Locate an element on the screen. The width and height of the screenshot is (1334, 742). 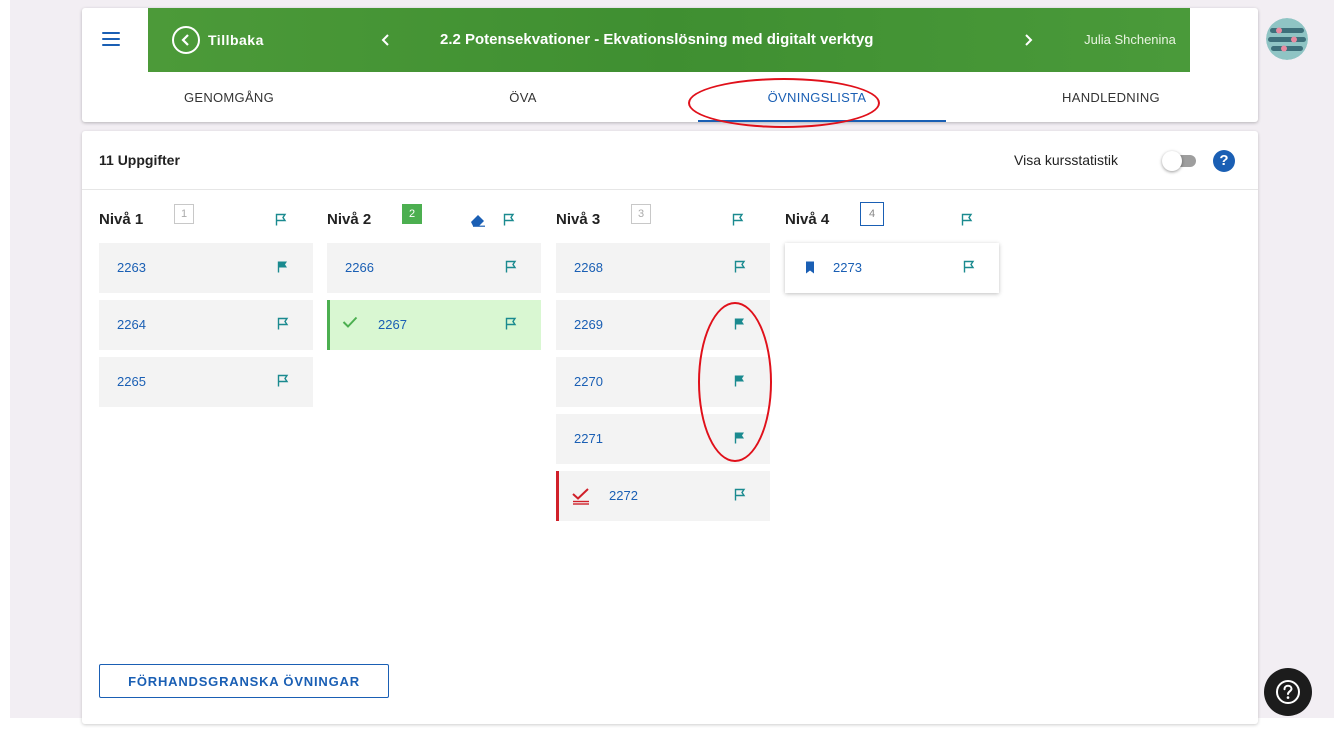
task-count: 11 Uppgifter is located at coordinates (139, 160).